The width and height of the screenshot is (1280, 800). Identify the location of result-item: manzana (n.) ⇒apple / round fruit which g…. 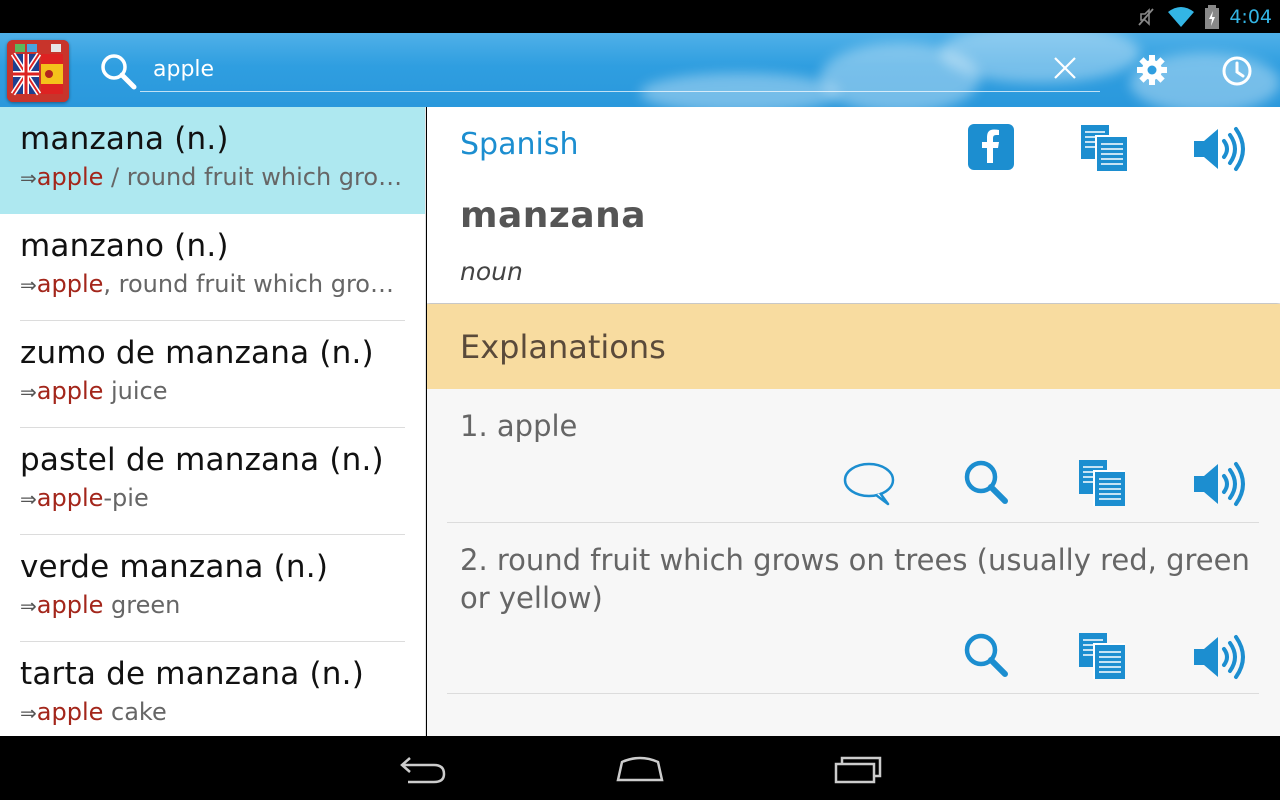
(212, 160).